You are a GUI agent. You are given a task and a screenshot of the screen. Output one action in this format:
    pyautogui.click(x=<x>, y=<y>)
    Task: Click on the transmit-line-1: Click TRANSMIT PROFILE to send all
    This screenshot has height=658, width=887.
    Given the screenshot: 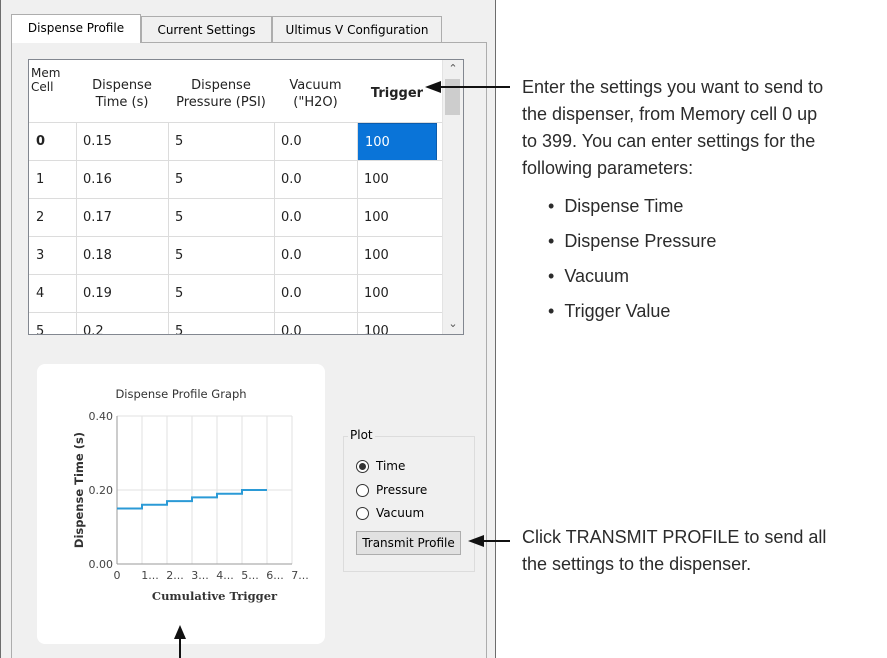 What is the action you would take?
    pyautogui.click(x=674, y=537)
    